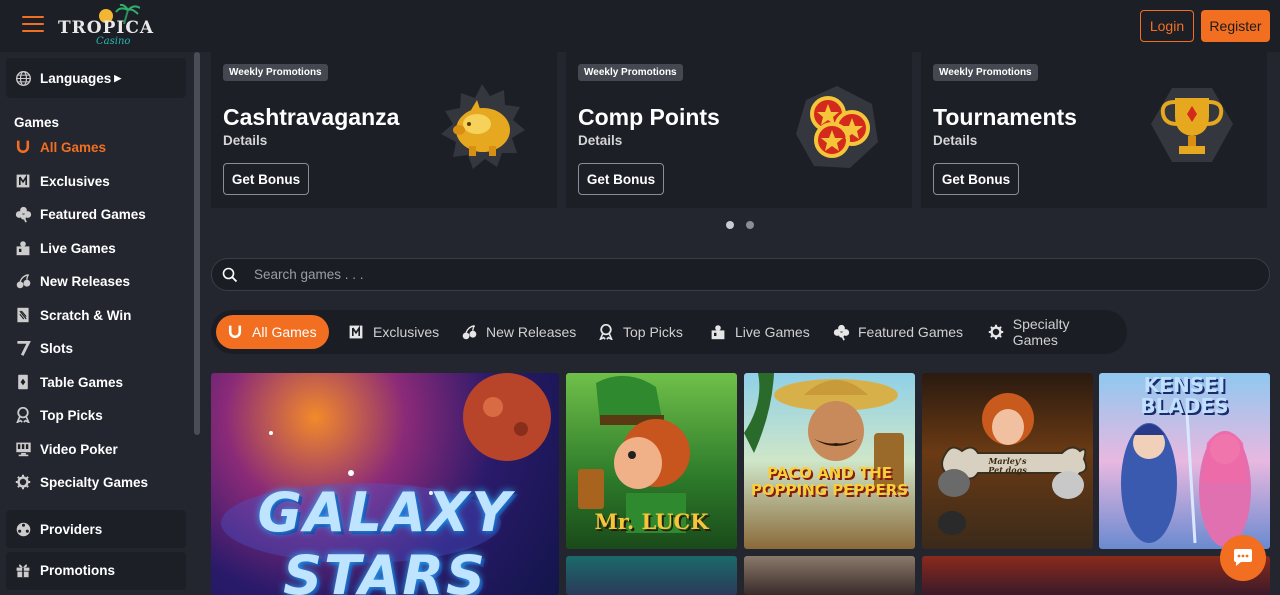  I want to click on tab-label: New Releases, so click(531, 332).